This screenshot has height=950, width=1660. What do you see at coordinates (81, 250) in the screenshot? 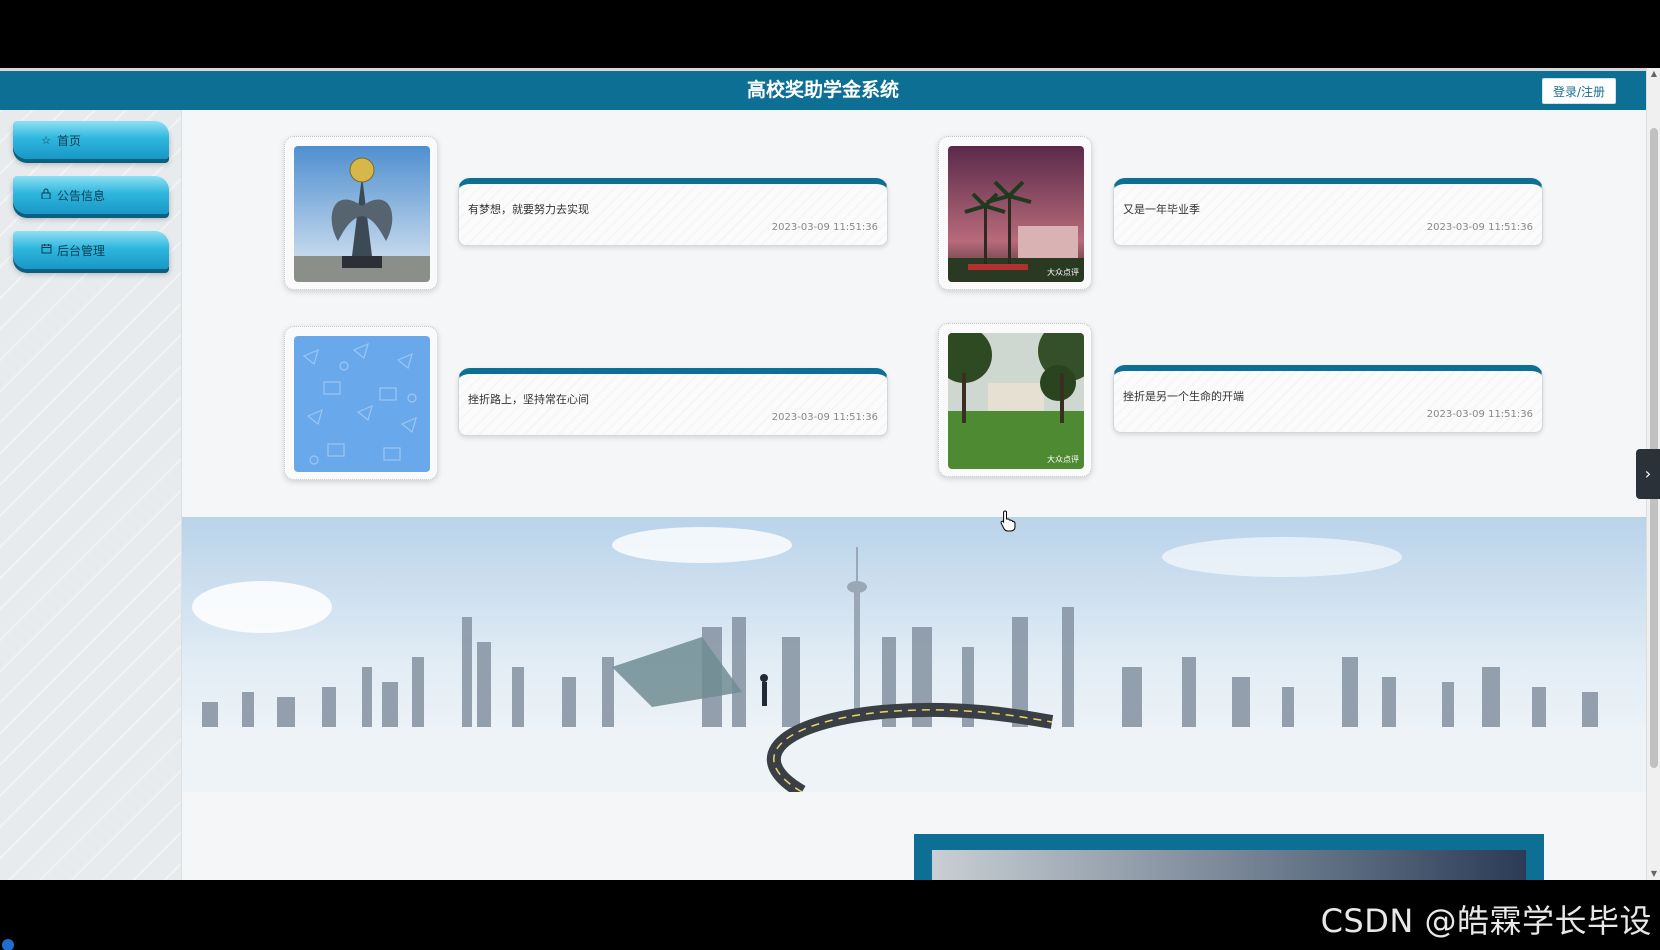
I see `sidebar-item-label: 后台管理` at bounding box center [81, 250].